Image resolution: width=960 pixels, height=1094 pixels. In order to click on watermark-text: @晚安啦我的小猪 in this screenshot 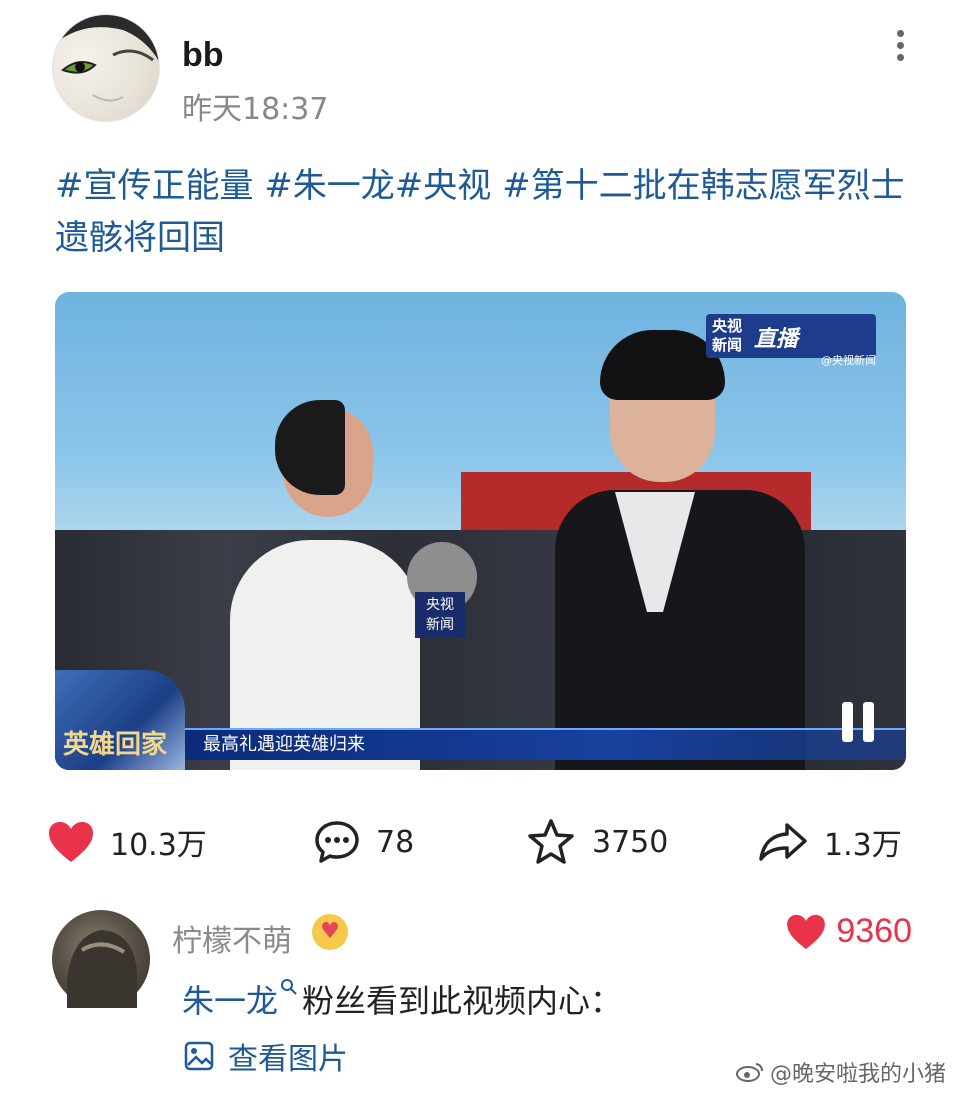, I will do `click(857, 1074)`.